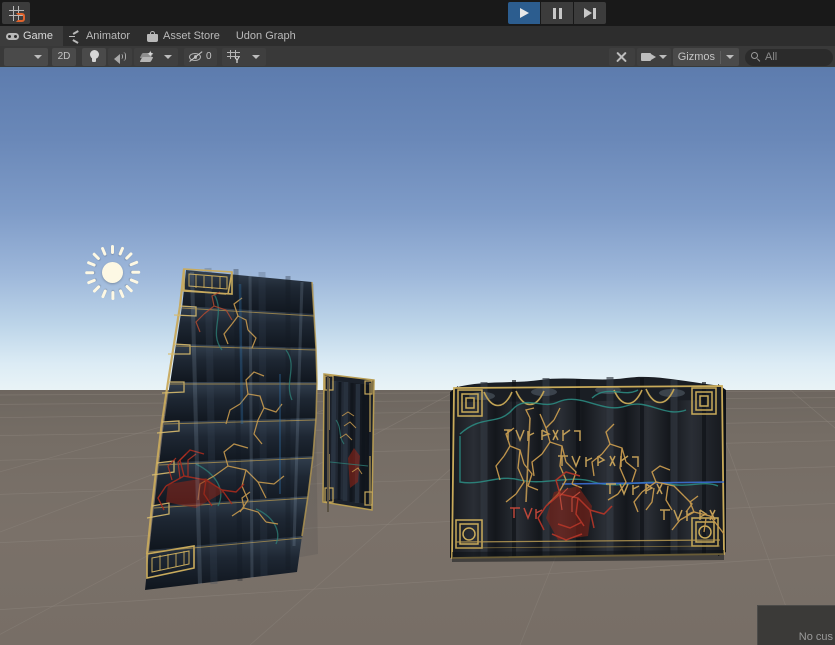 The image size is (835, 645). I want to click on tab-udon-graph: Udon Graph, so click(268, 36).